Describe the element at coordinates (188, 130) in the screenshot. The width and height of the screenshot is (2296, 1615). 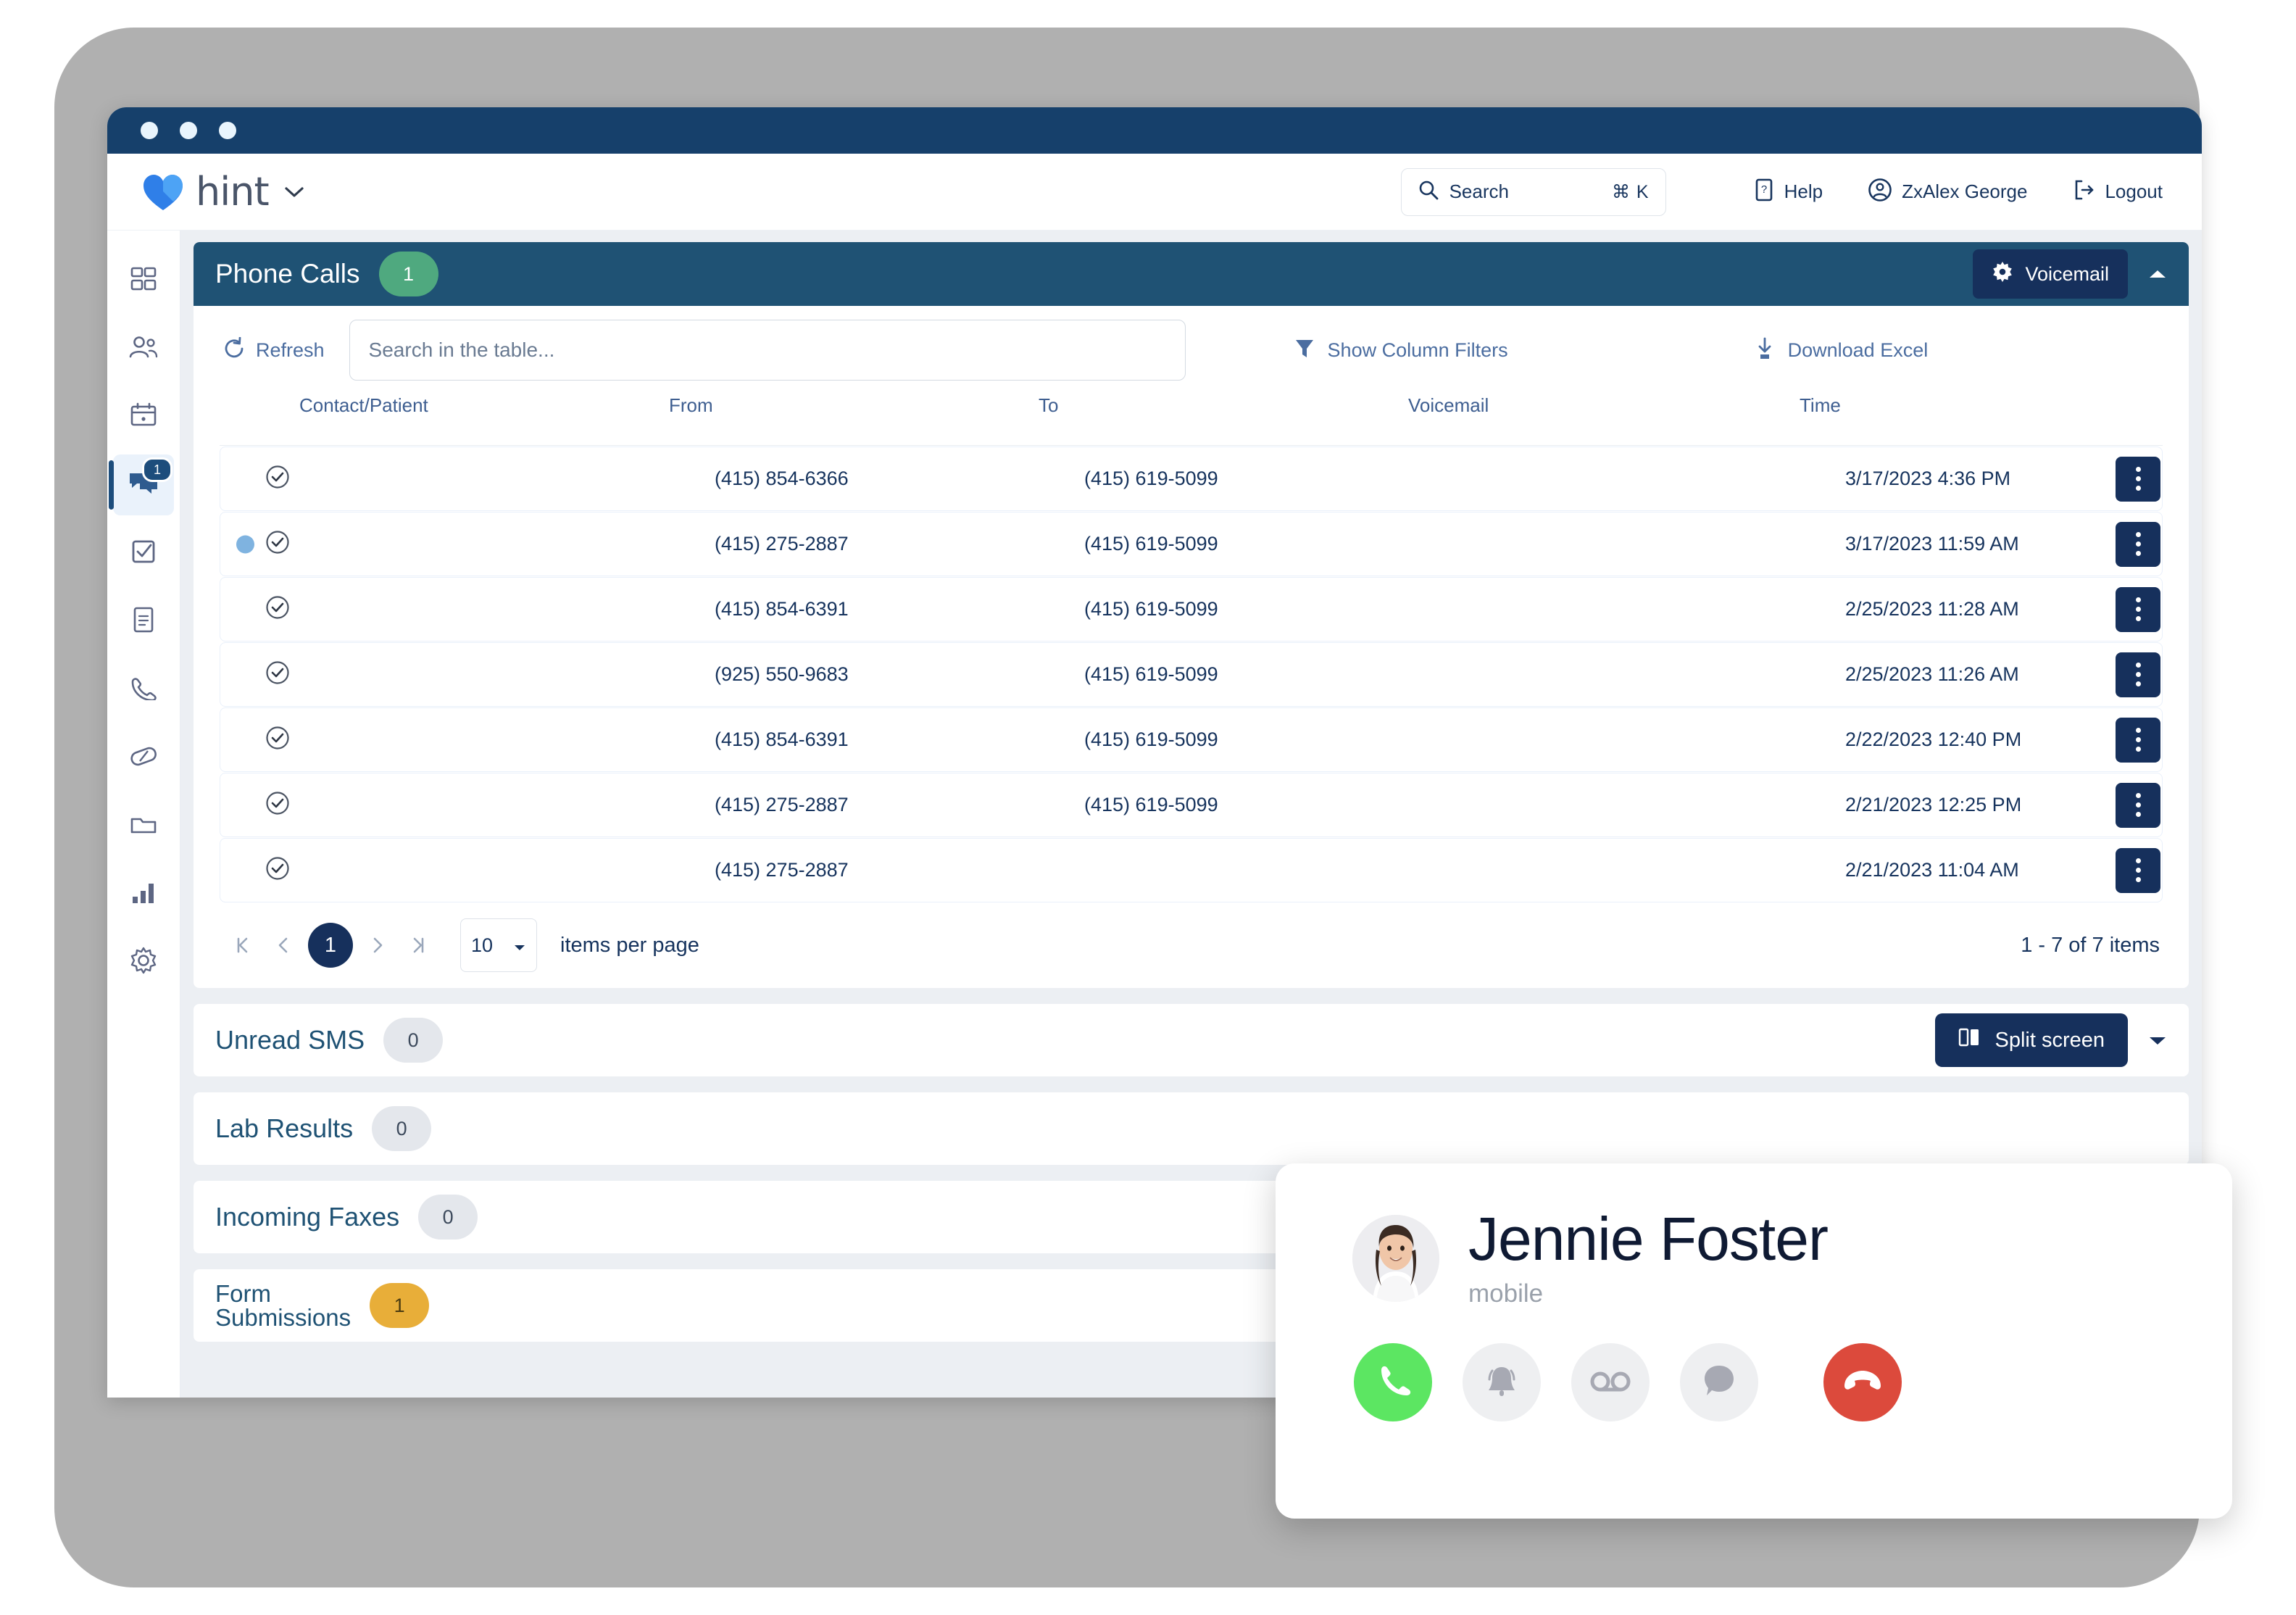
I see `window-minimize-dot` at that location.